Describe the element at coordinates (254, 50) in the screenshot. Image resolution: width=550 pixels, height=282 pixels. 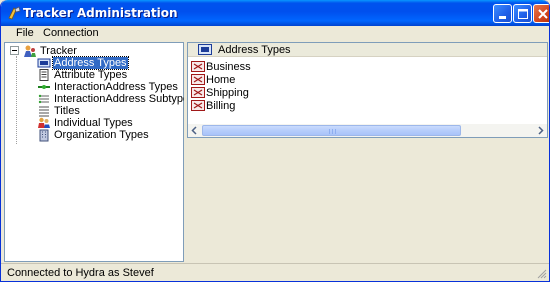
I see `list-header-label: Address Types` at that location.